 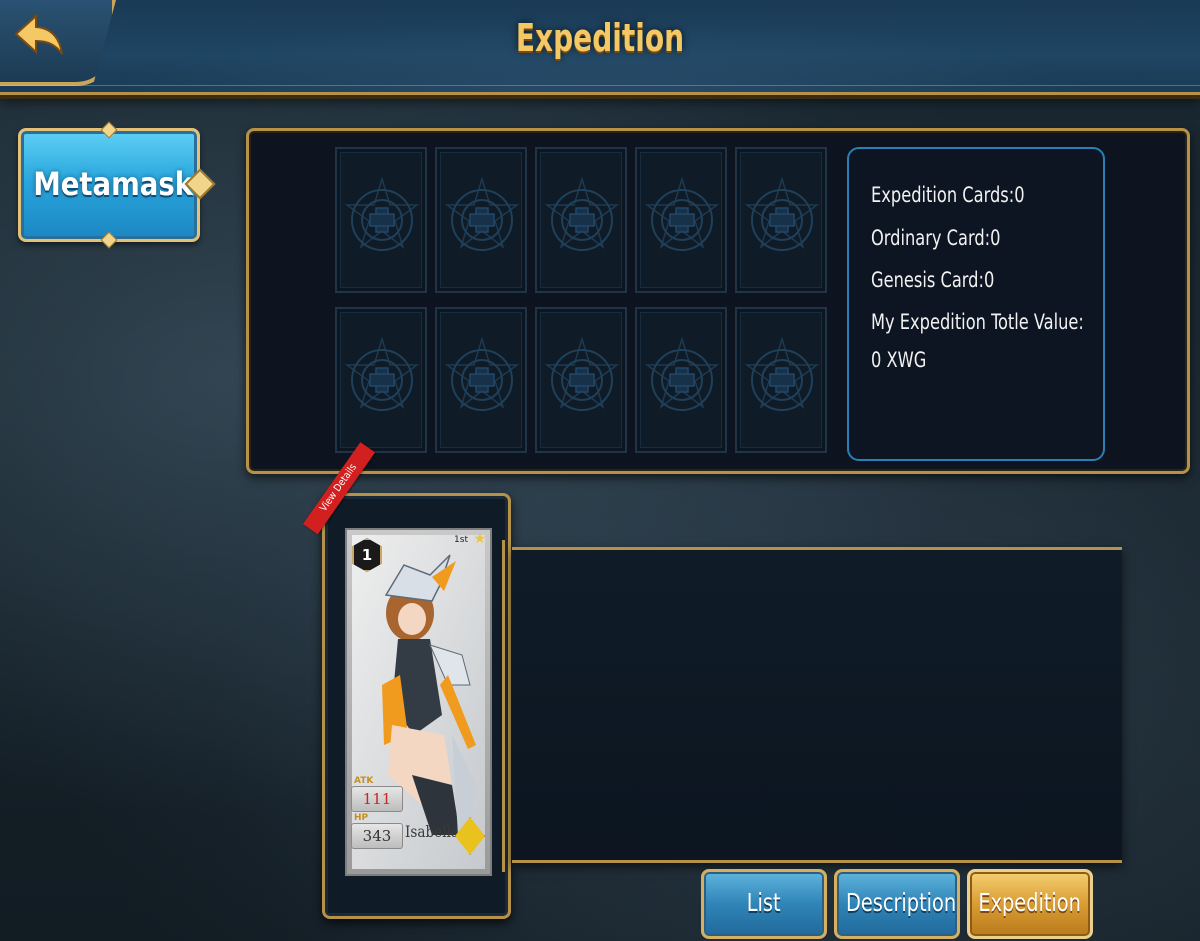 I want to click on metamask-label: Metamask, so click(x=113, y=184).